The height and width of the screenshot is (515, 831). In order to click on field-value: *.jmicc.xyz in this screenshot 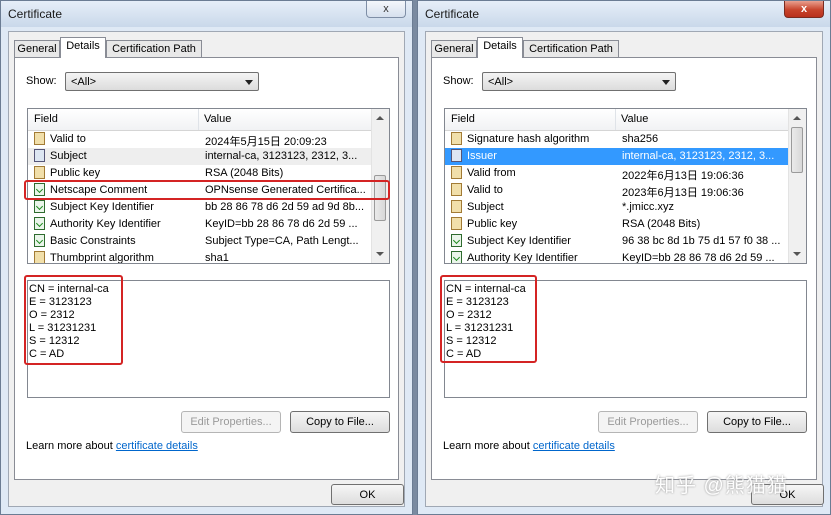, I will do `click(648, 207)`.